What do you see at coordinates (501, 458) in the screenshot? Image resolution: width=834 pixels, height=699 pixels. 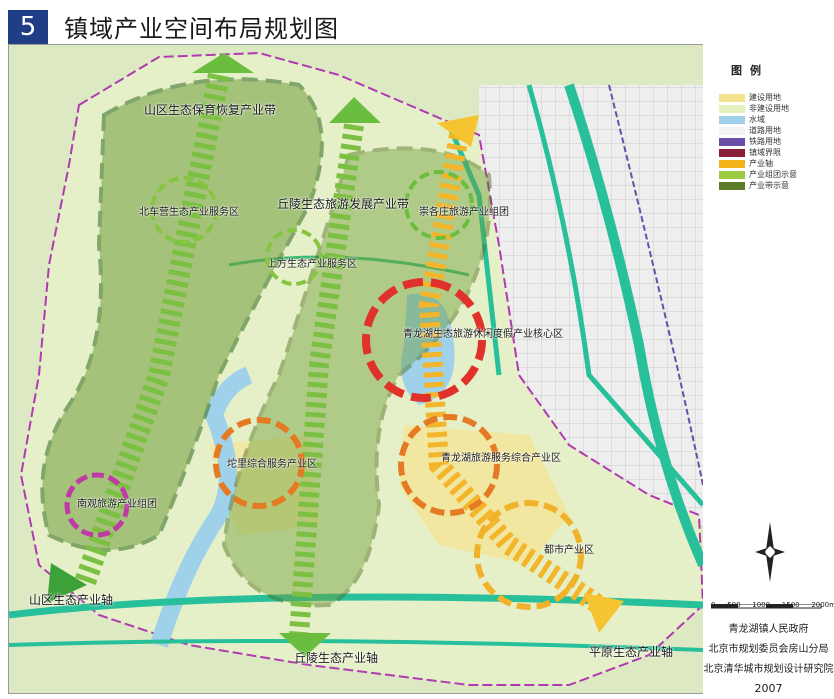 I see `label-qinglong-service: 青龙湖旅游服务综合产业区` at bounding box center [501, 458].